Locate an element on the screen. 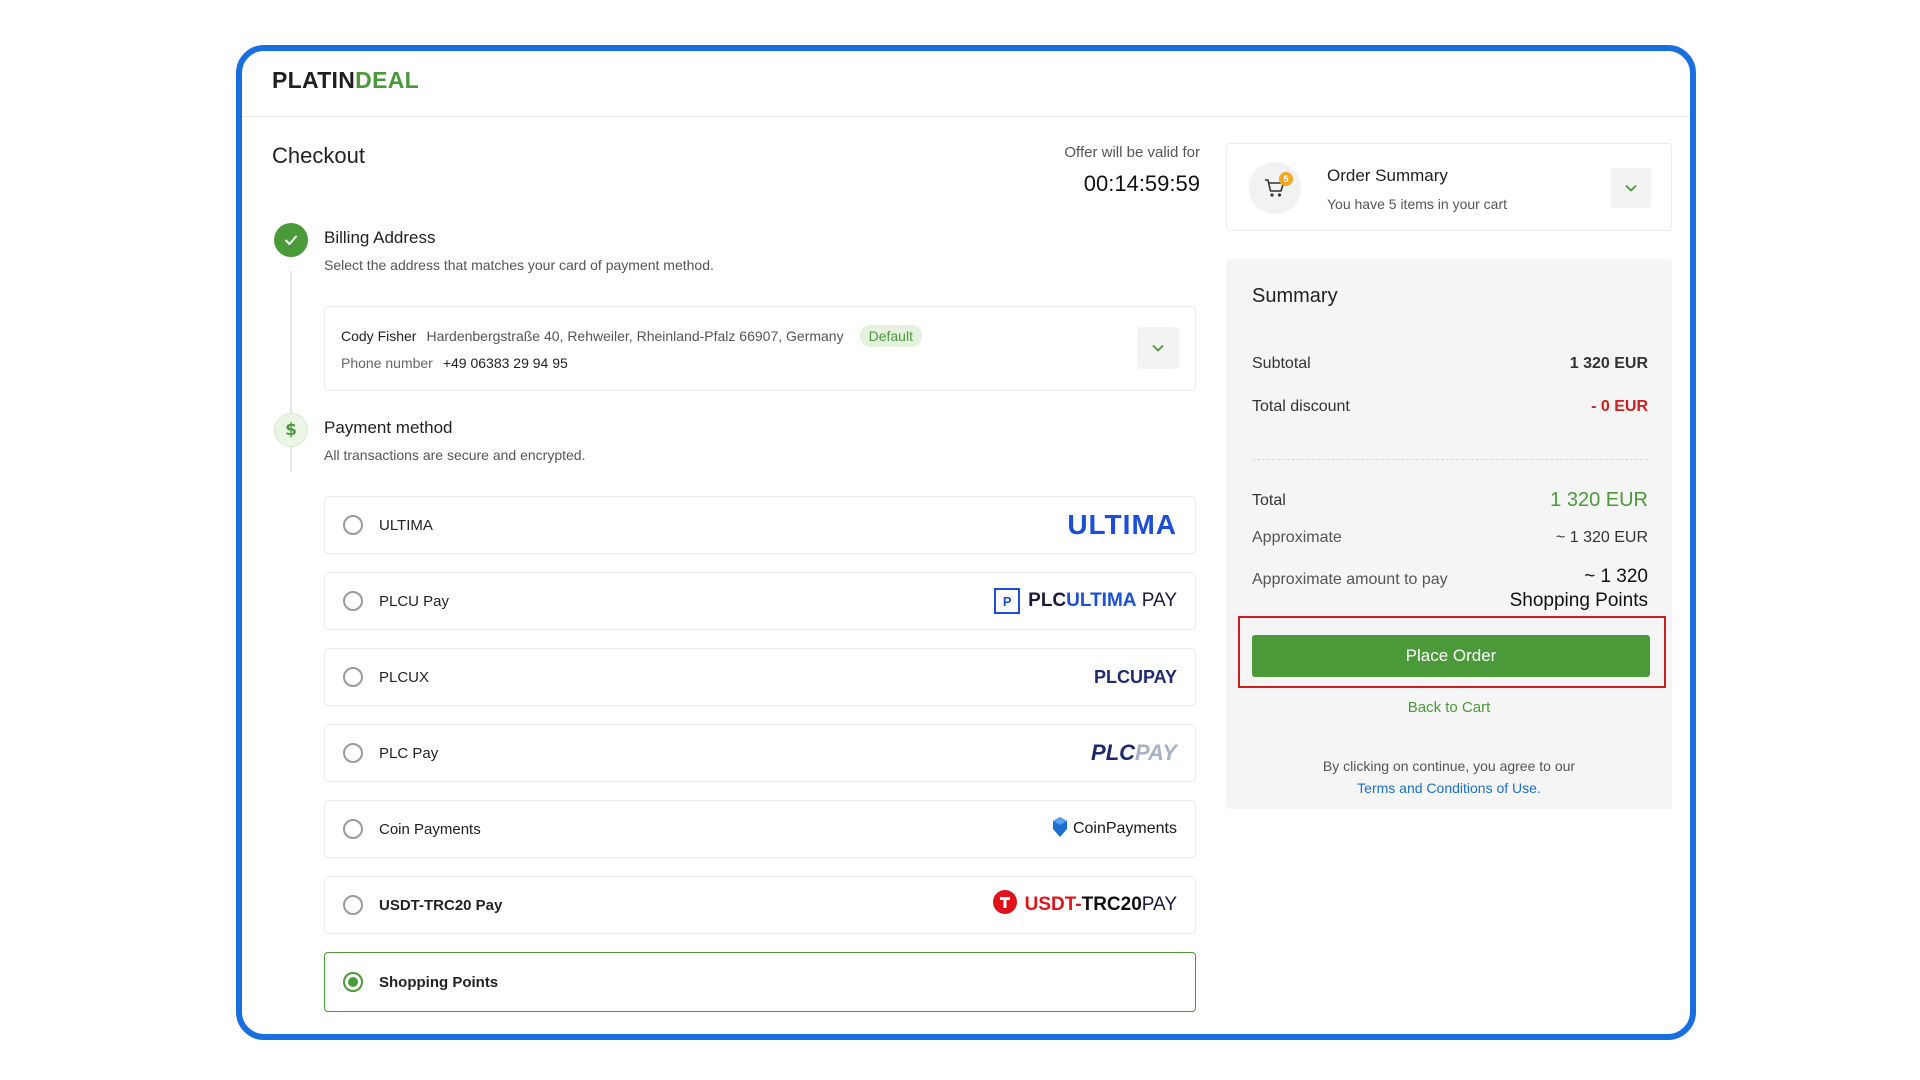 This screenshot has width=1920, height=1080. total-value: 1 320 EUR is located at coordinates (1599, 500).